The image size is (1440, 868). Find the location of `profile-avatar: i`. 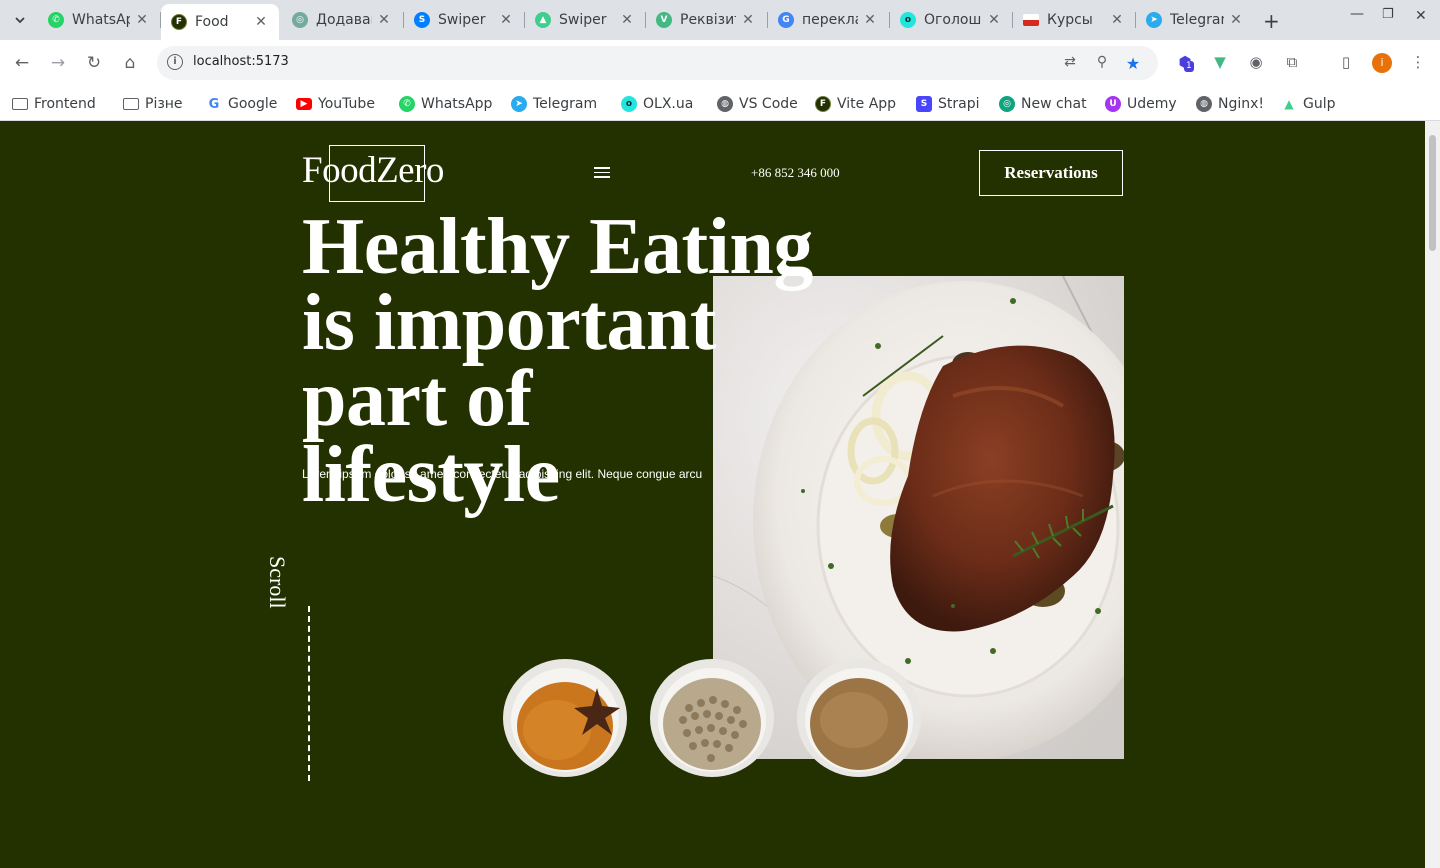

profile-avatar: i is located at coordinates (1382, 63).